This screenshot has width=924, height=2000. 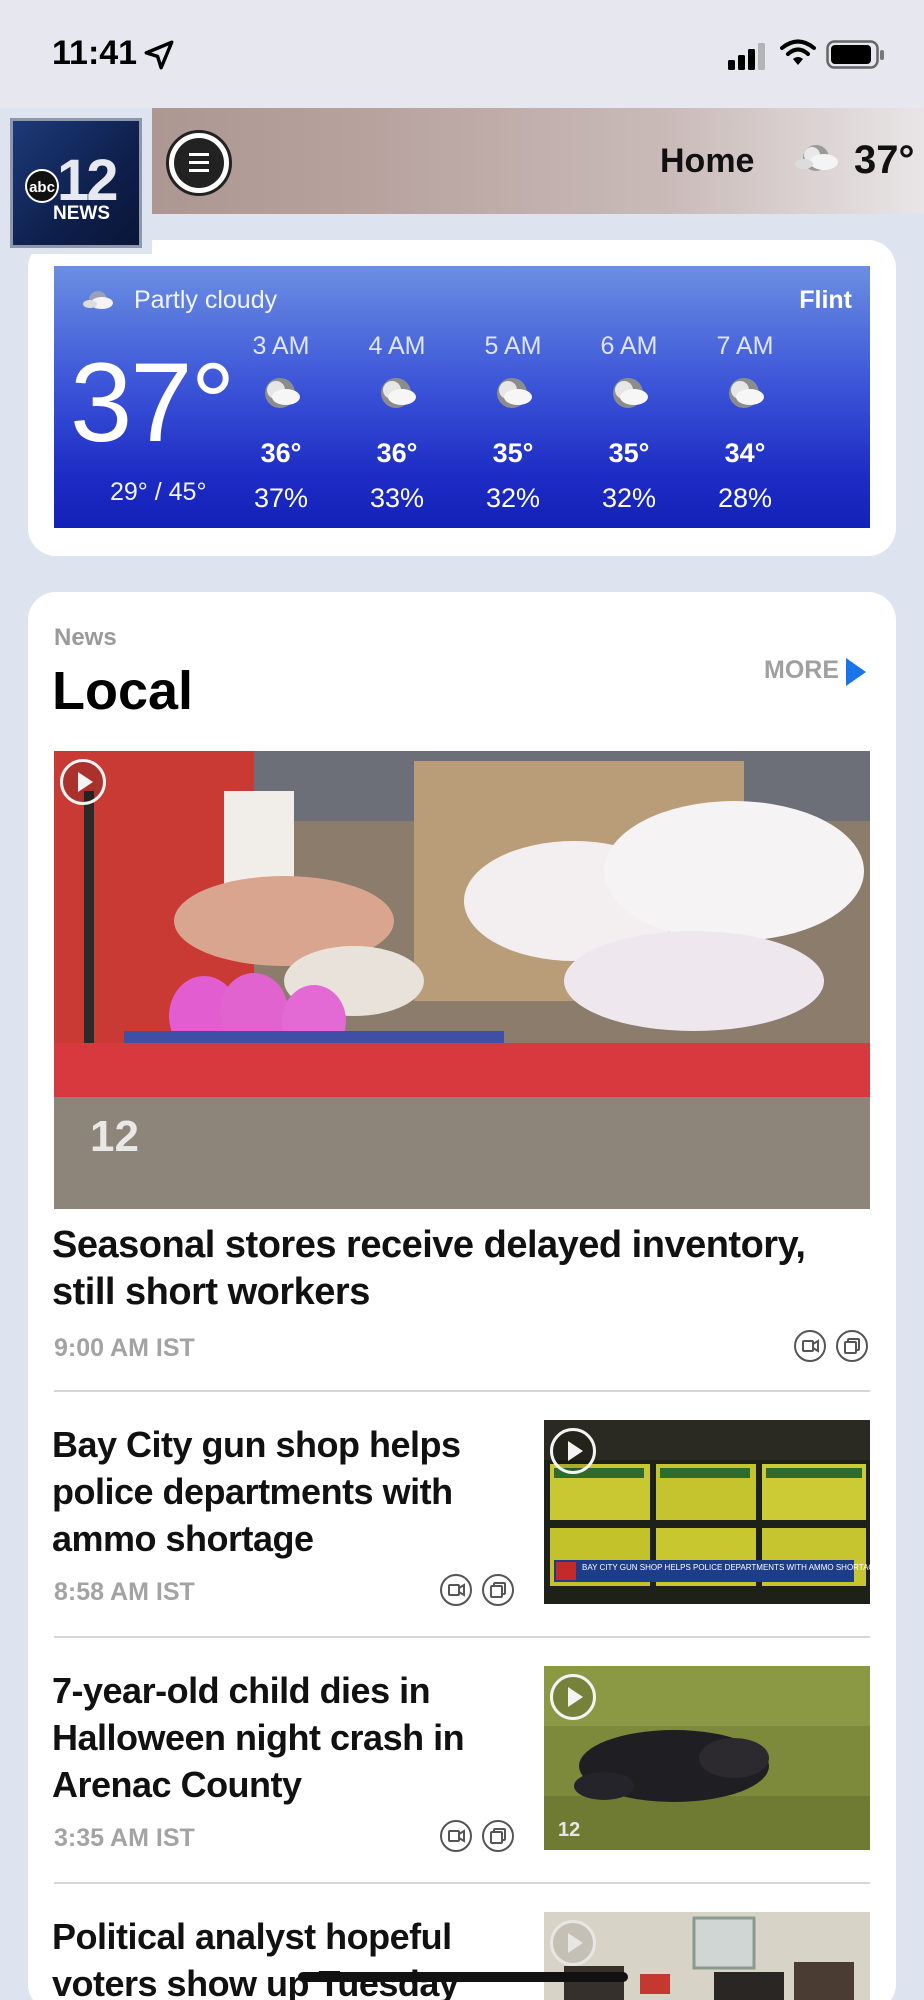 I want to click on hour-label: 5 AM, so click(x=513, y=346).